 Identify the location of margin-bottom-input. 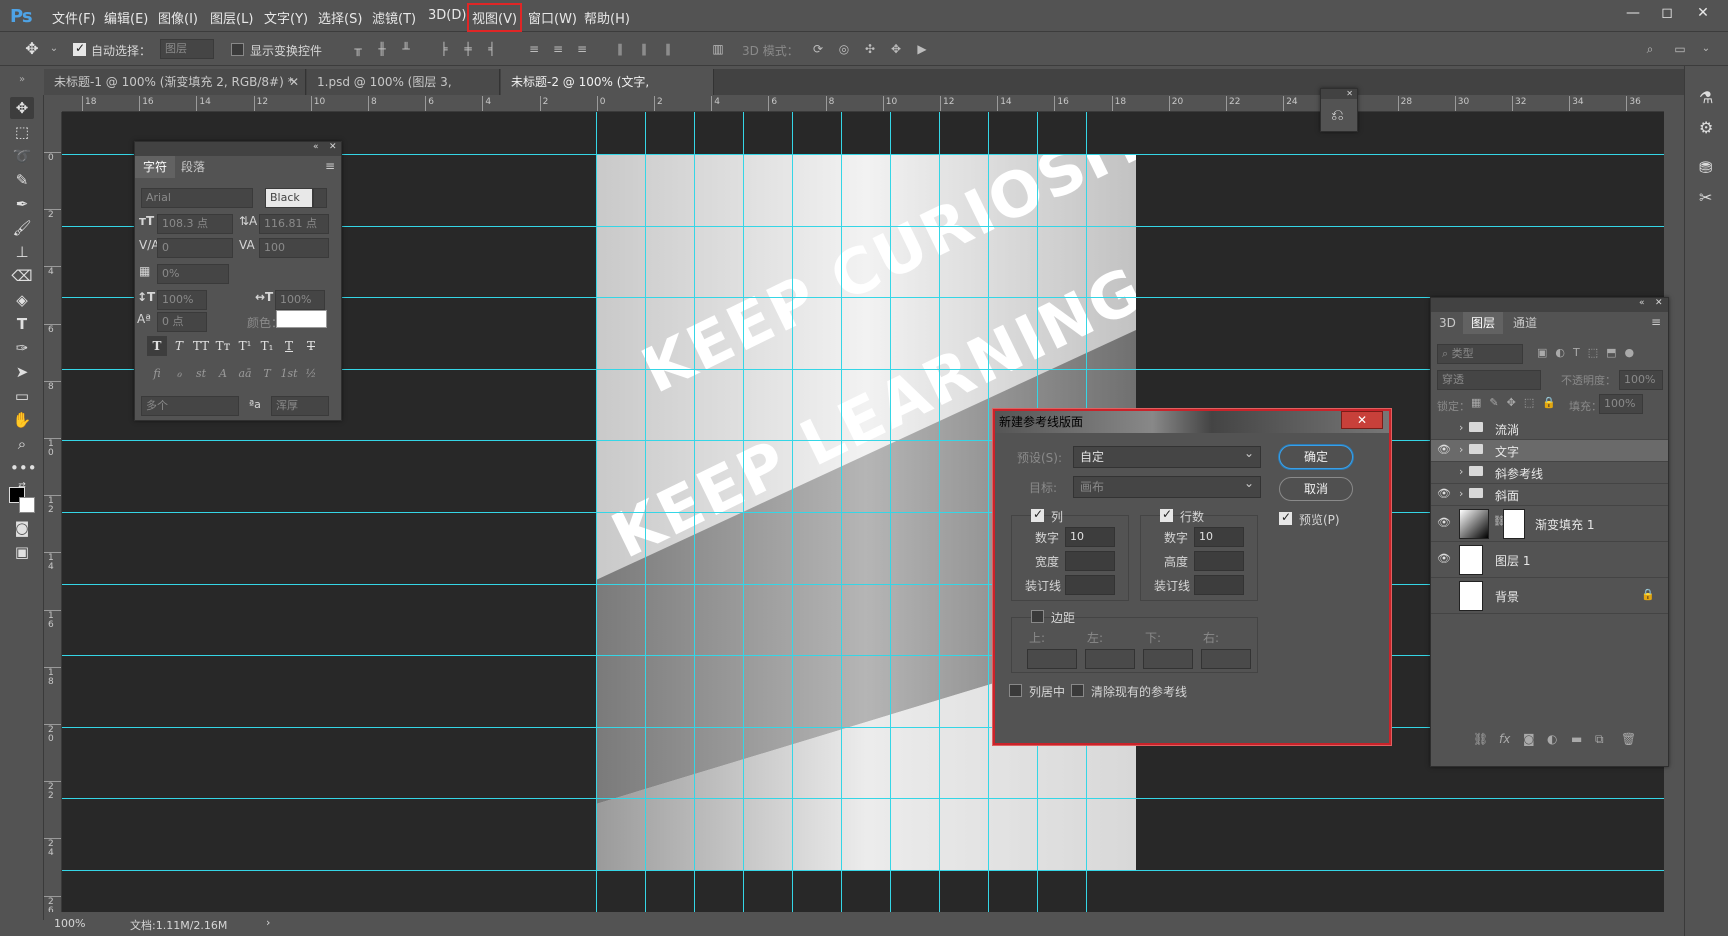
(1168, 659).